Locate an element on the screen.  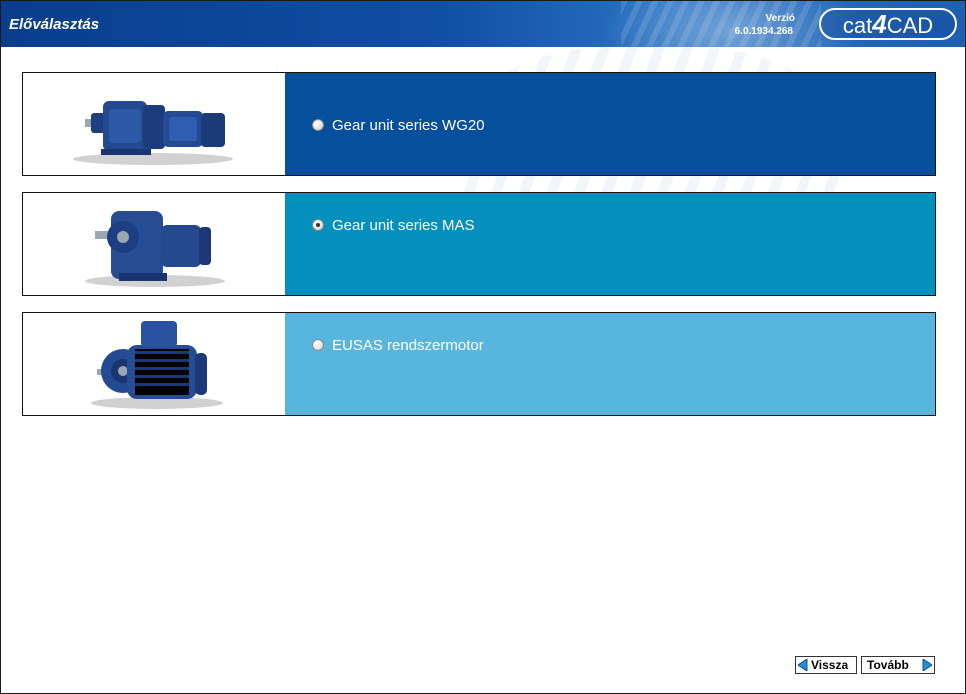
option-gear-unit-mas: Gear unit series MAS is located at coordinates (479, 244).